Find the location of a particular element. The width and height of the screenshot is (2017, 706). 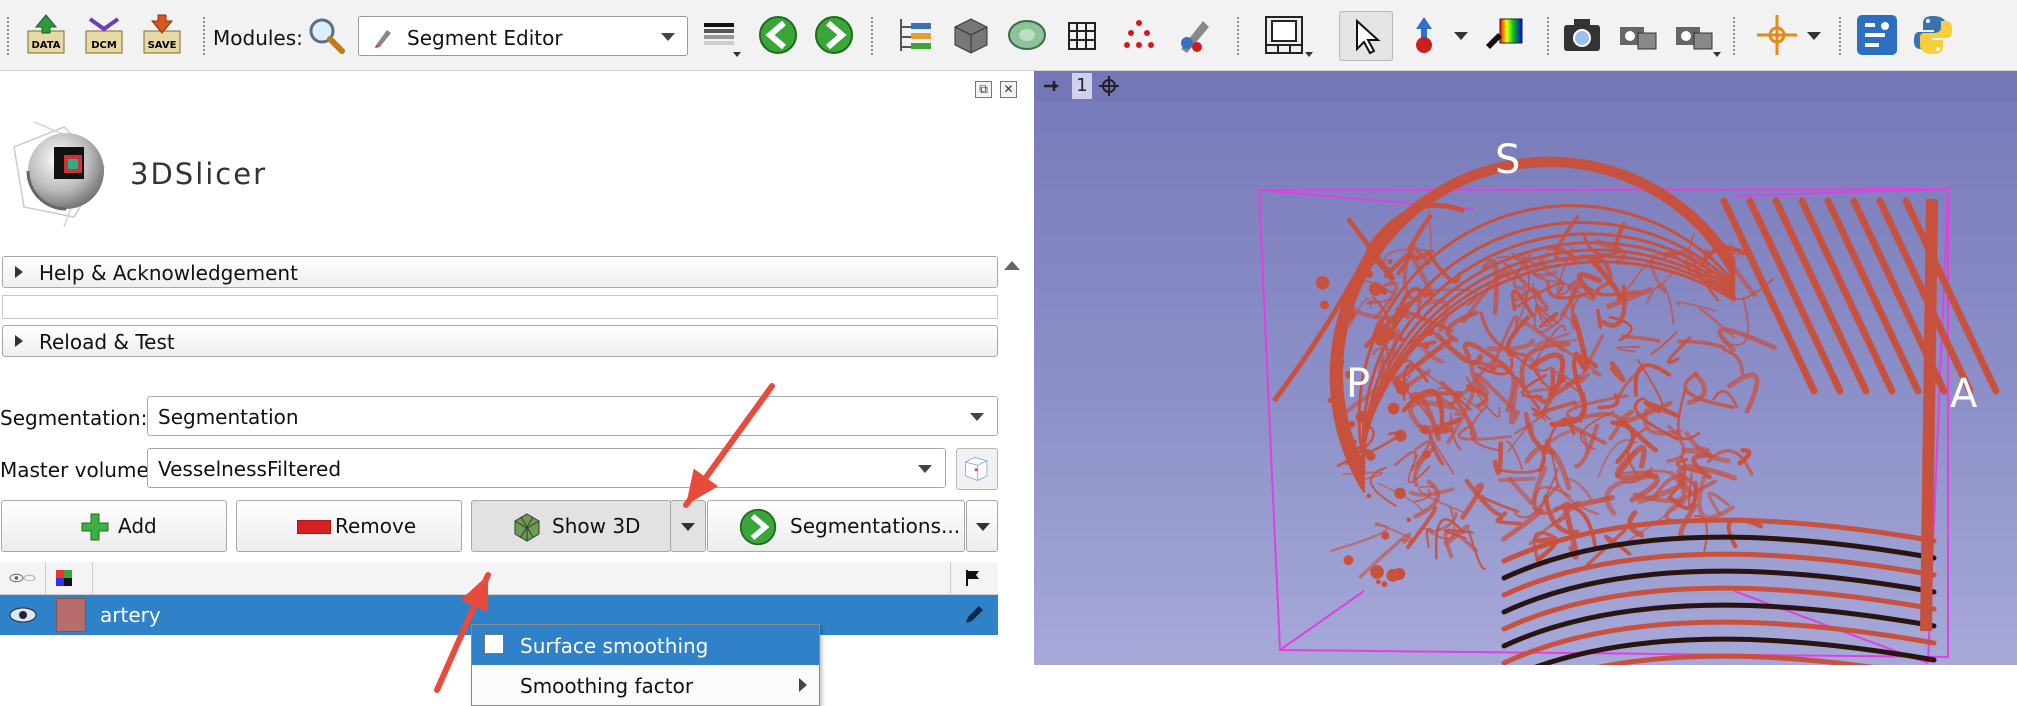

master-volume-value: VesselnessFiltered is located at coordinates (250, 469).